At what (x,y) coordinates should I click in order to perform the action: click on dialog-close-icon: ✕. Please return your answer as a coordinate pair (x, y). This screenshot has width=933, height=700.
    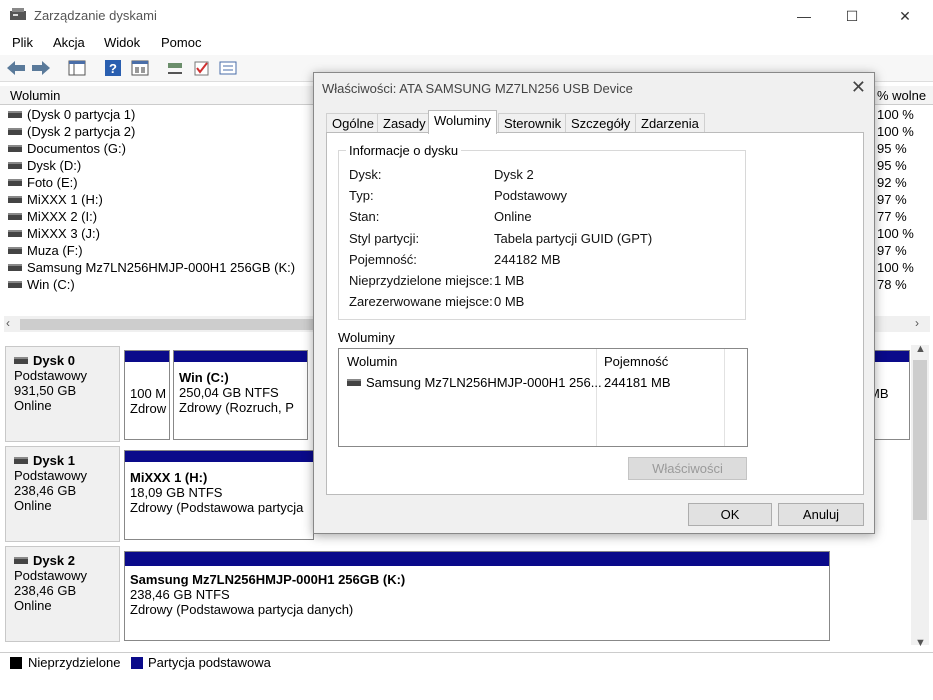
    Looking at the image, I should click on (858, 87).